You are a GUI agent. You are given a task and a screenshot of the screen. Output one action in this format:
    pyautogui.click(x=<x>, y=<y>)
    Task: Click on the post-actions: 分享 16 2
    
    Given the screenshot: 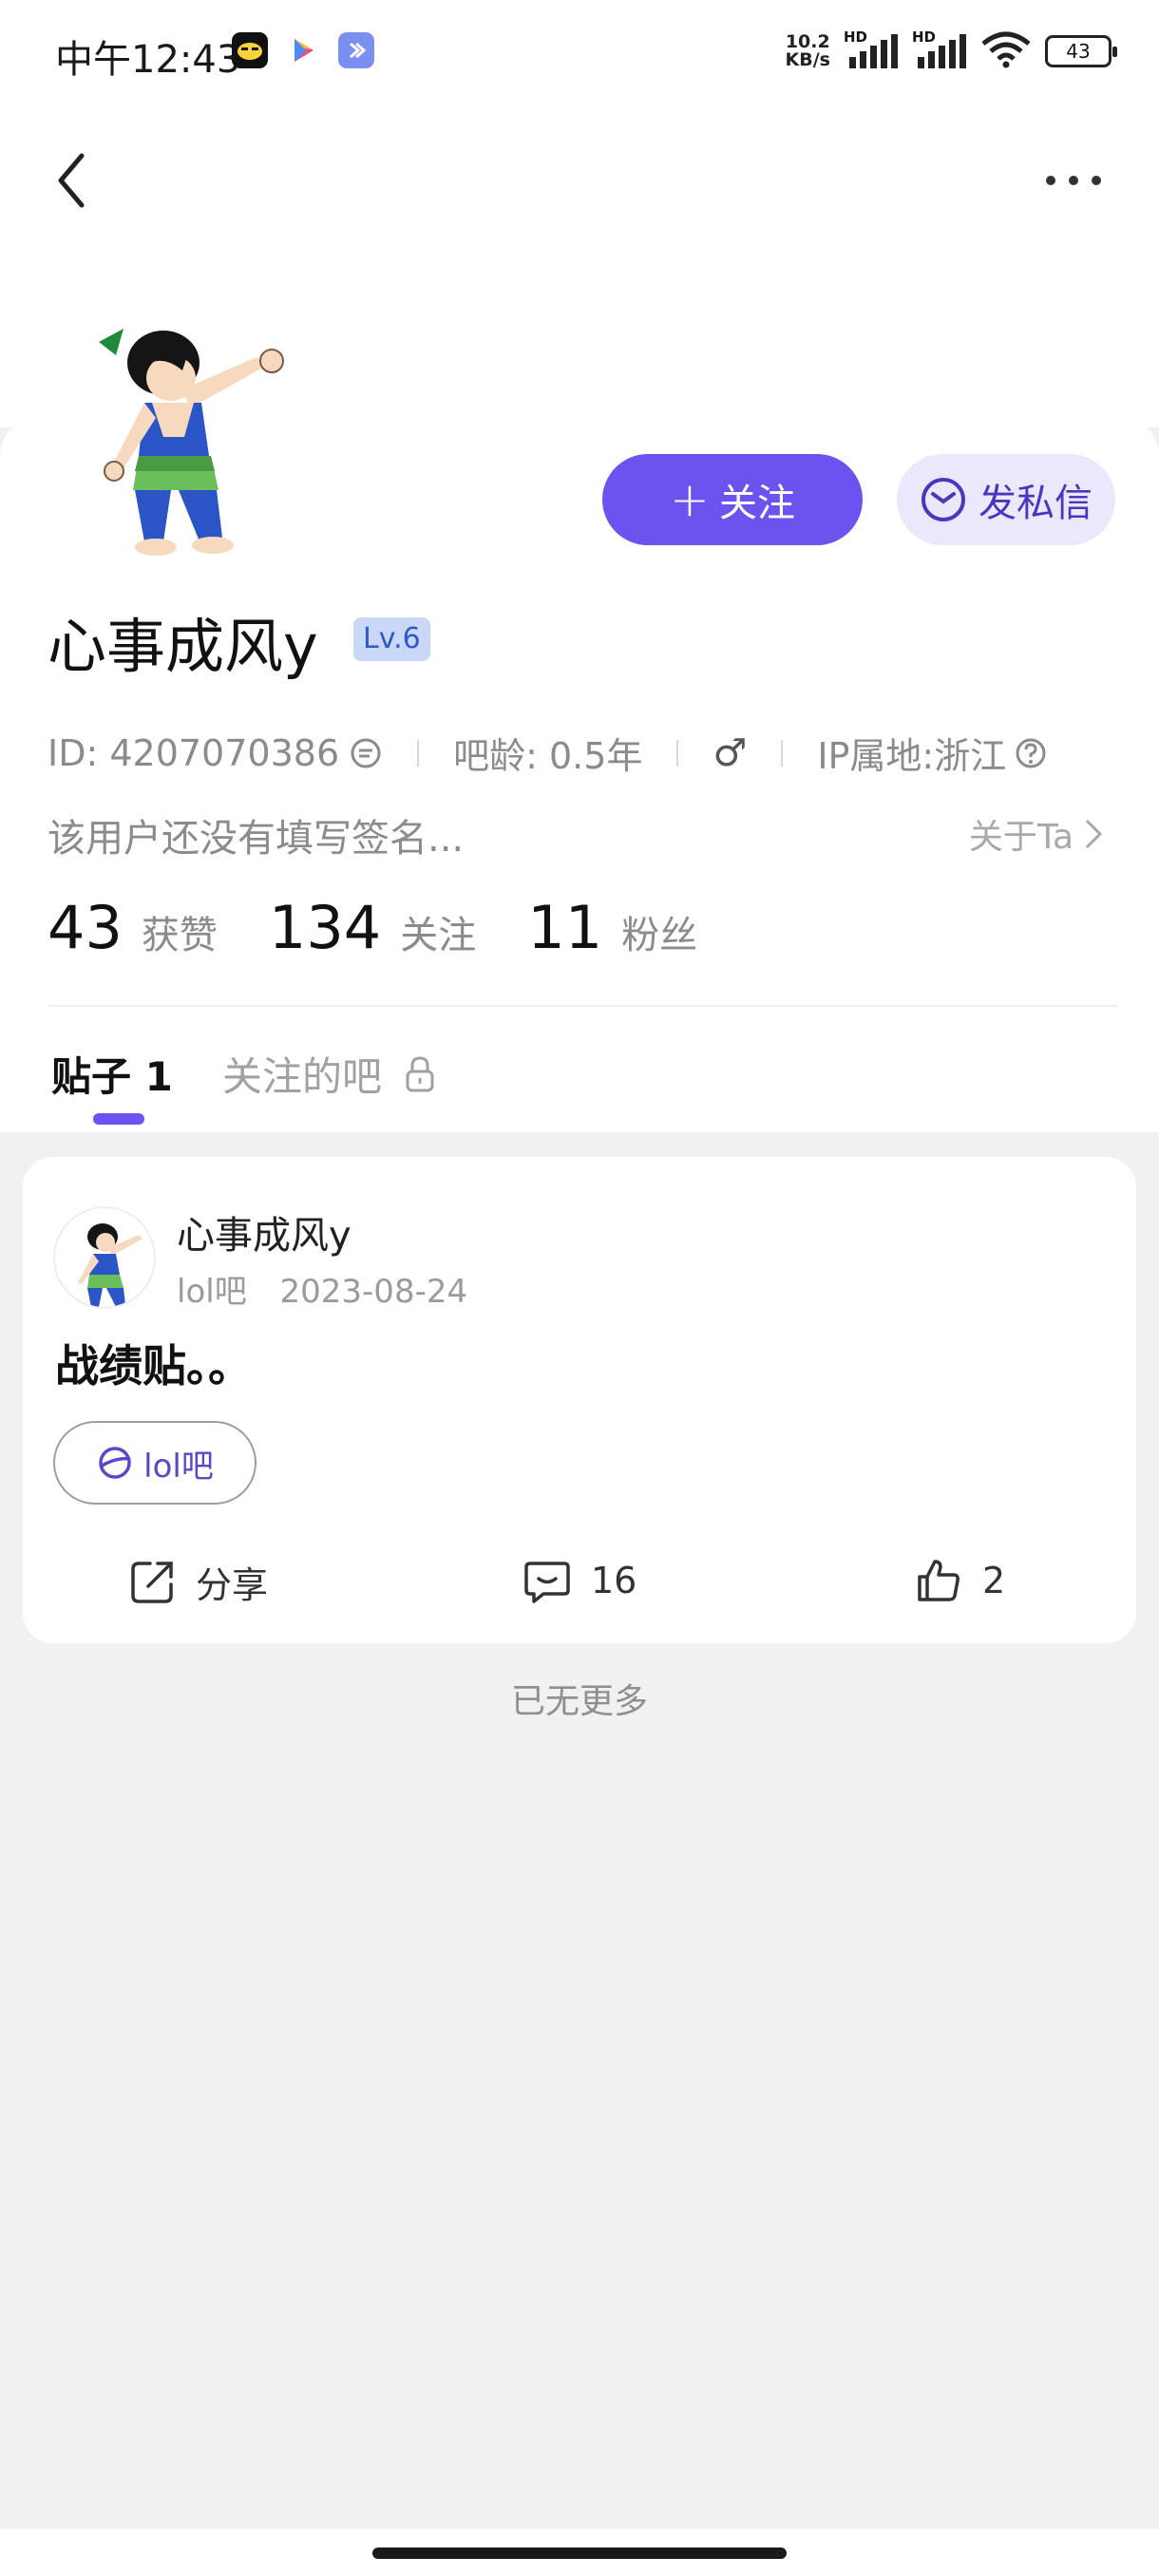 What is the action you would take?
    pyautogui.click(x=579, y=1584)
    